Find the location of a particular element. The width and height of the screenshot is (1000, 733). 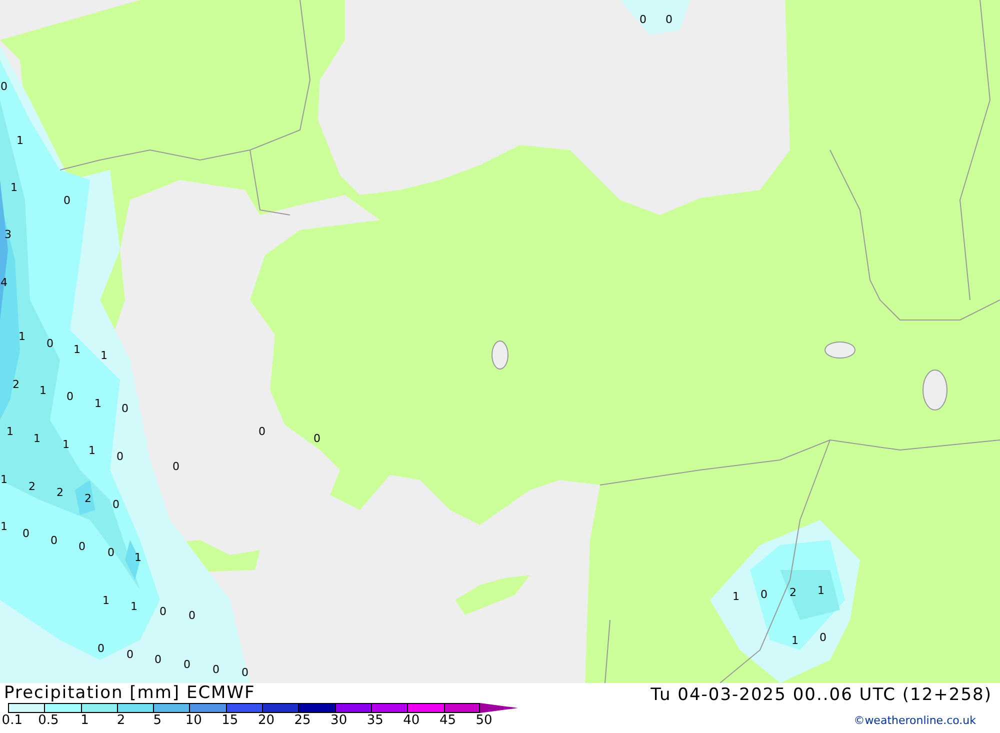

scale-label: 0.5 is located at coordinates (48, 720).